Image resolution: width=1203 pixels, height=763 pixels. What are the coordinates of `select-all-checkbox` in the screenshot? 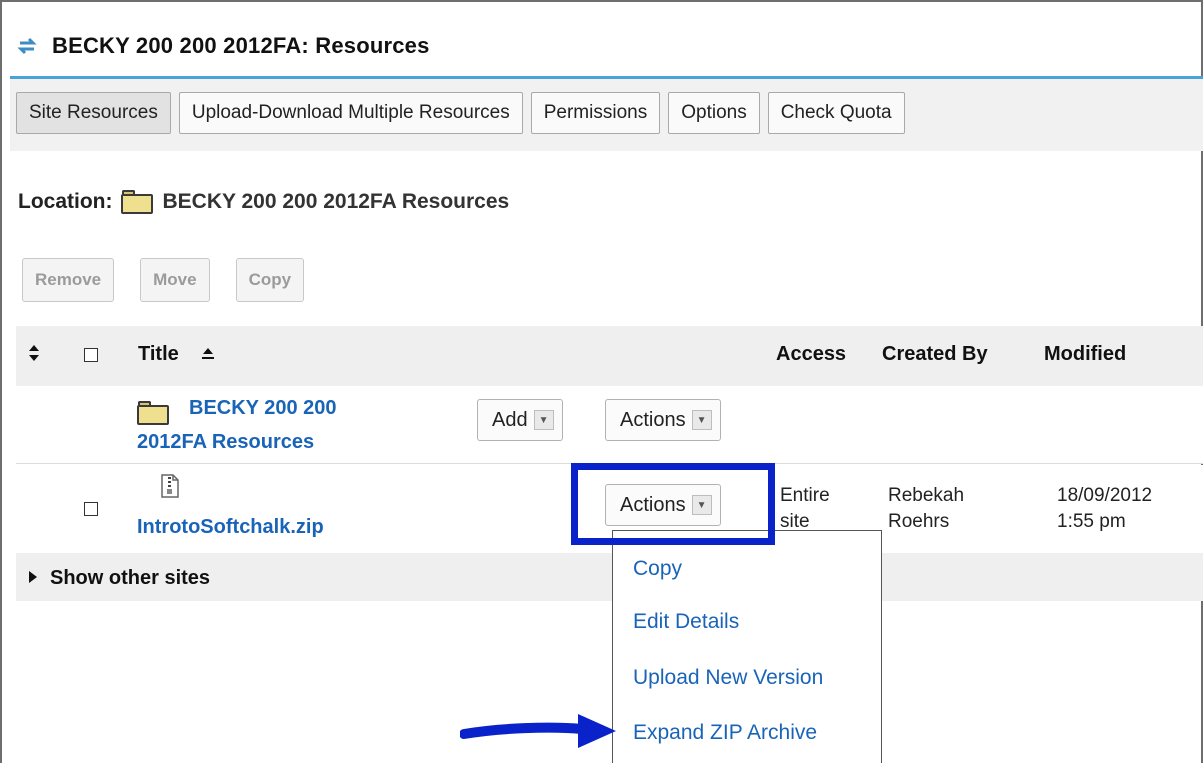 It's located at (91, 355).